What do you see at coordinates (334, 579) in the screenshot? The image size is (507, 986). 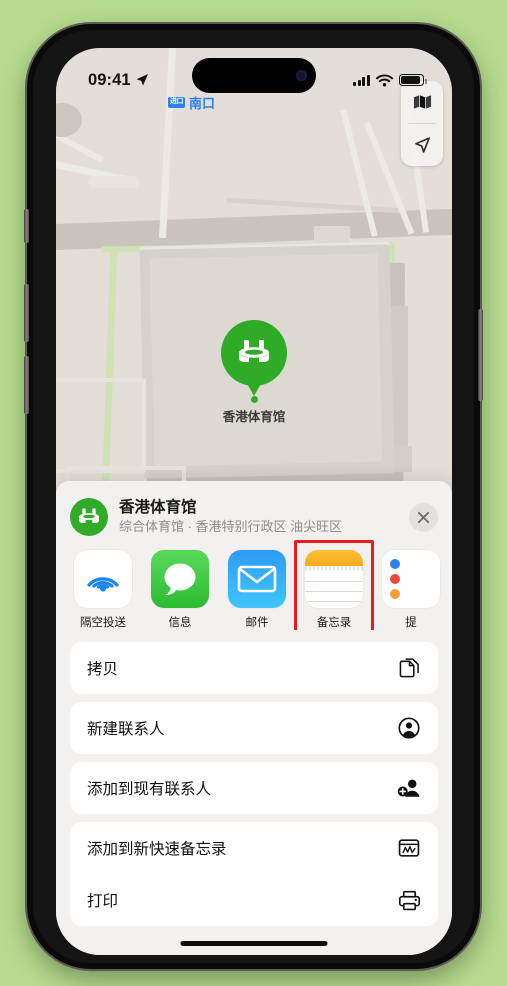 I see `notes-icon` at bounding box center [334, 579].